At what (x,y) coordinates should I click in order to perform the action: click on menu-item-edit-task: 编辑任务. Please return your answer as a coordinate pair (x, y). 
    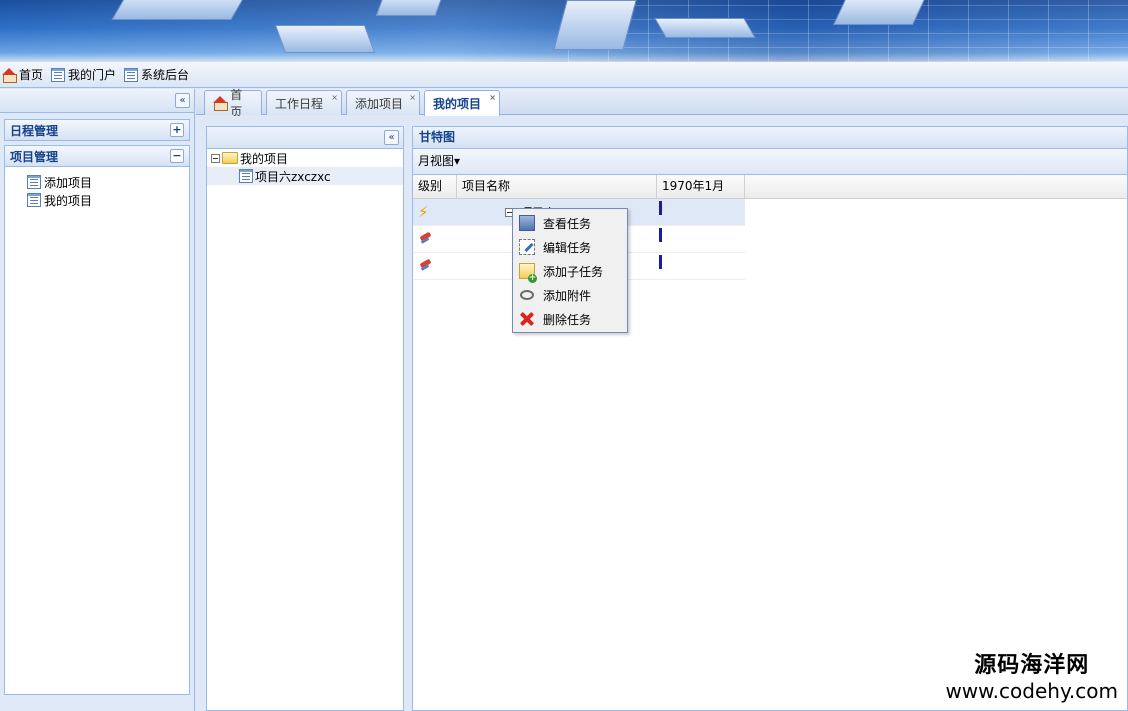
    Looking at the image, I should click on (570, 247).